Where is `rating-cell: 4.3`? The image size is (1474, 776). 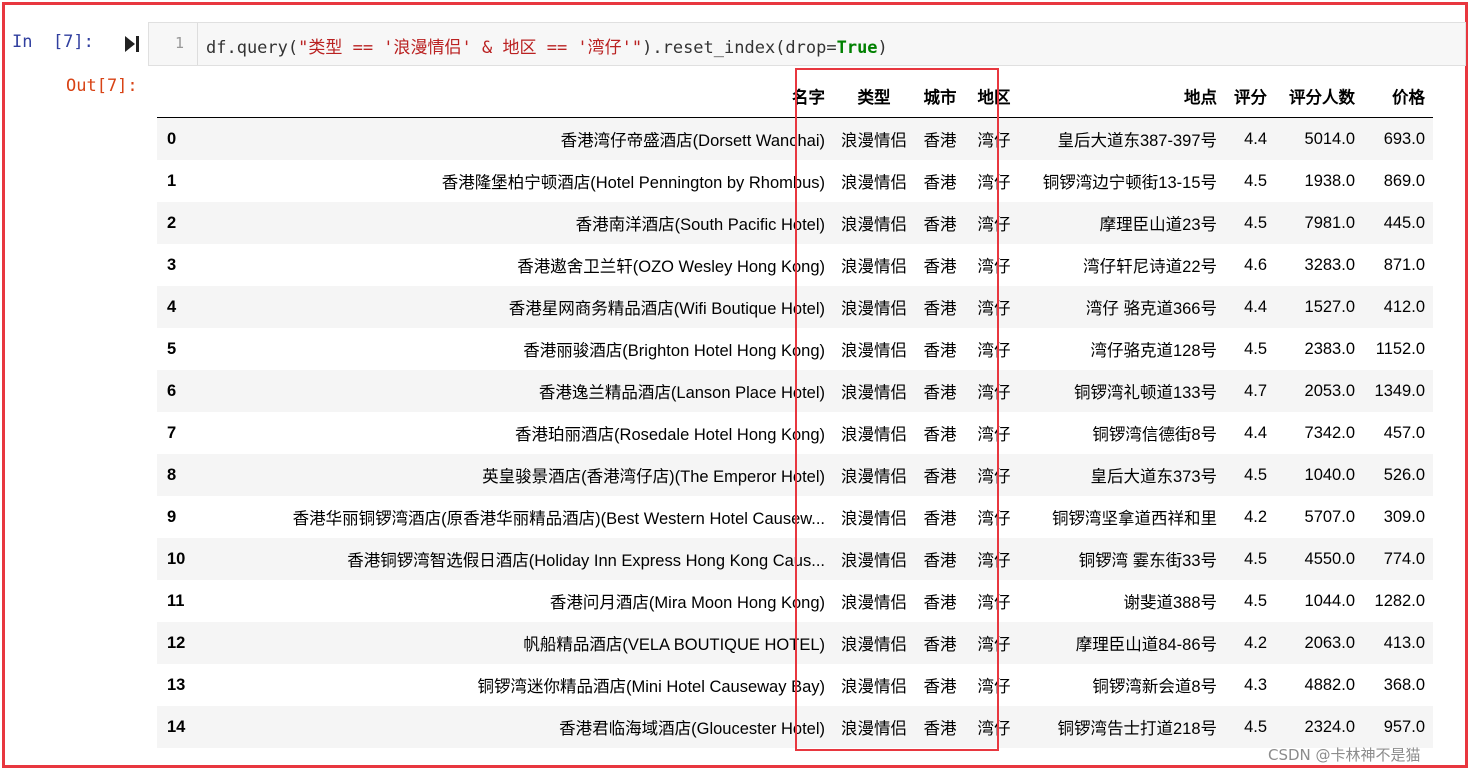 rating-cell: 4.3 is located at coordinates (1255, 684).